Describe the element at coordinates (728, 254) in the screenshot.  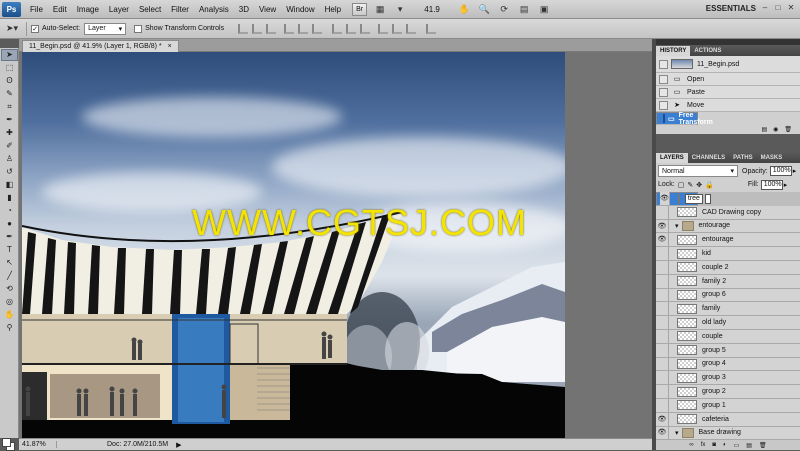
I see `layer-row: kid` at that location.